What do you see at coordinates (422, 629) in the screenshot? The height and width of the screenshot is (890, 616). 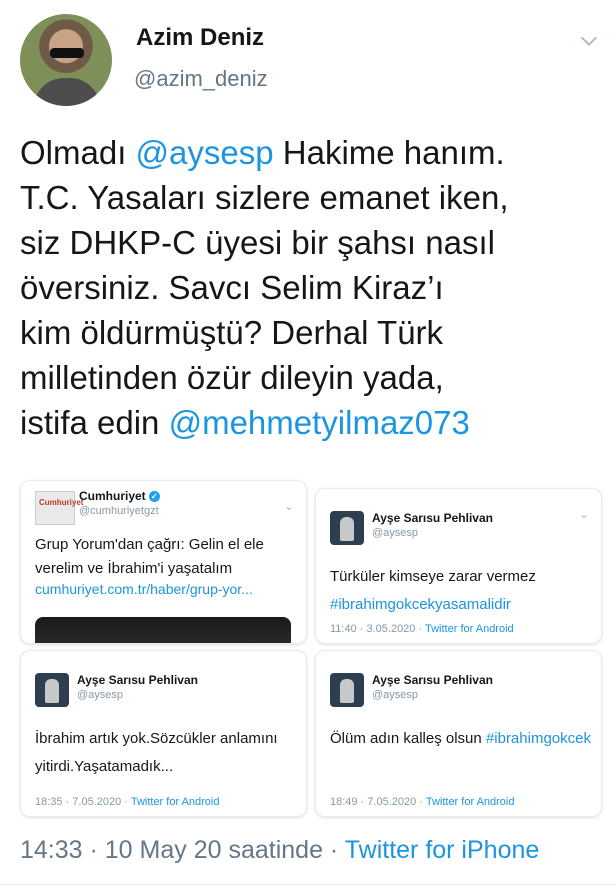 I see `tweet-timestamp: 11:40 · 3.05.2020 · Twitter for Android` at bounding box center [422, 629].